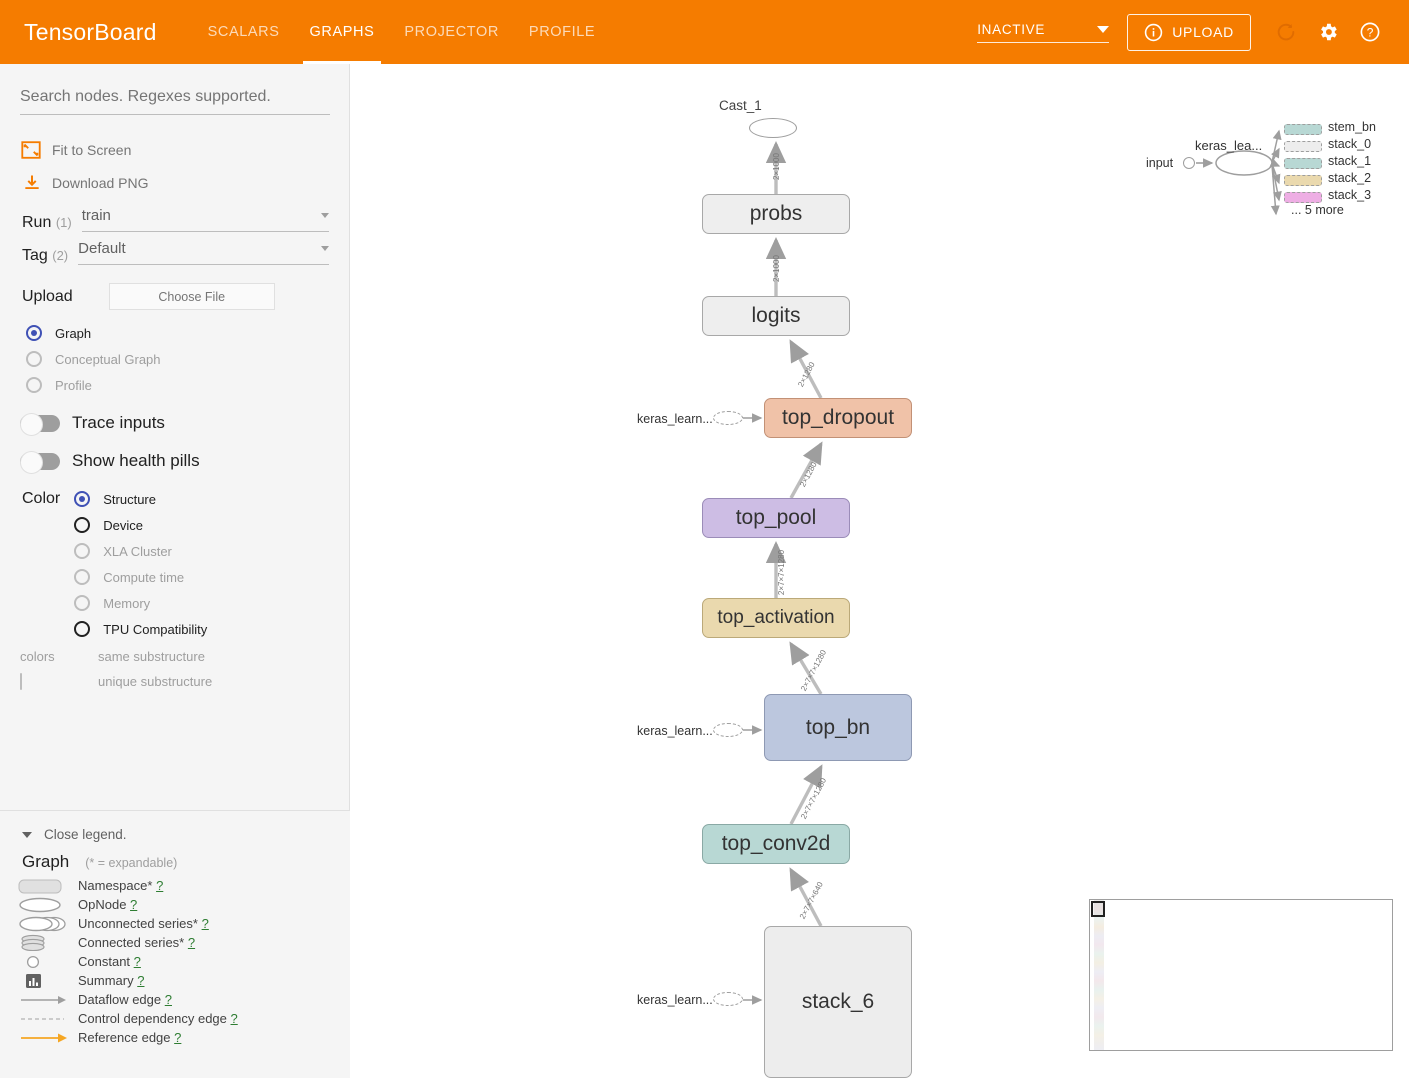  I want to click on radio-graph: Graph, so click(174, 333).